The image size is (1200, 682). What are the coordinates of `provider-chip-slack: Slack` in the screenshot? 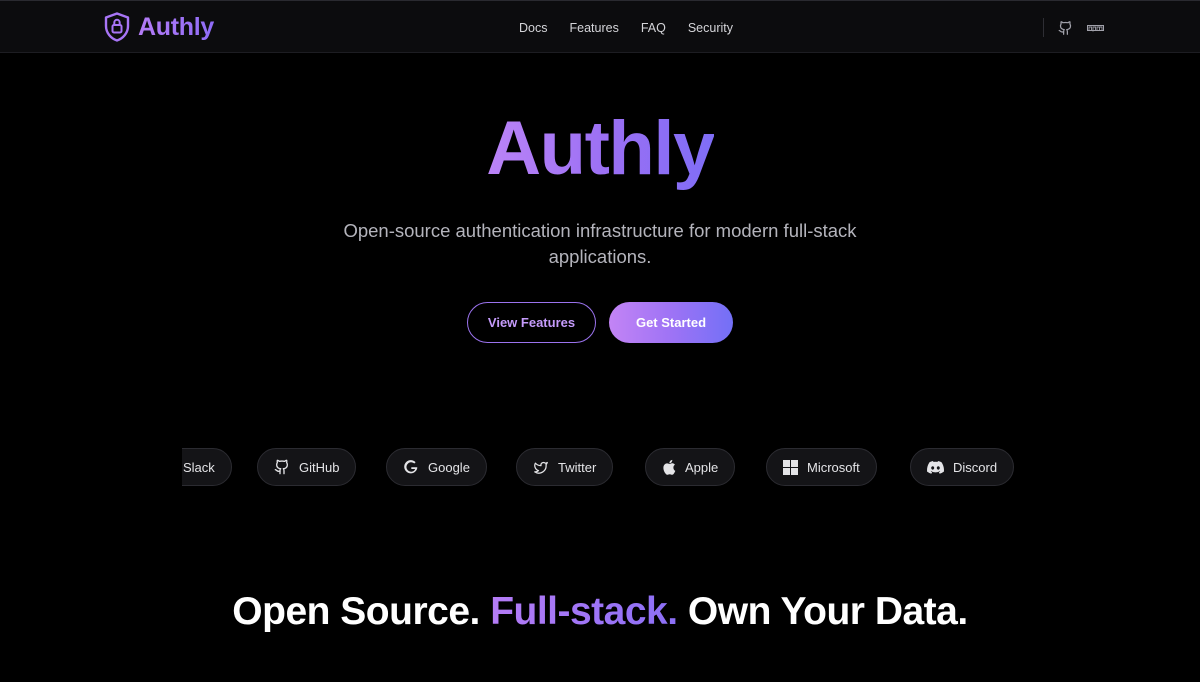 It's located at (207, 467).